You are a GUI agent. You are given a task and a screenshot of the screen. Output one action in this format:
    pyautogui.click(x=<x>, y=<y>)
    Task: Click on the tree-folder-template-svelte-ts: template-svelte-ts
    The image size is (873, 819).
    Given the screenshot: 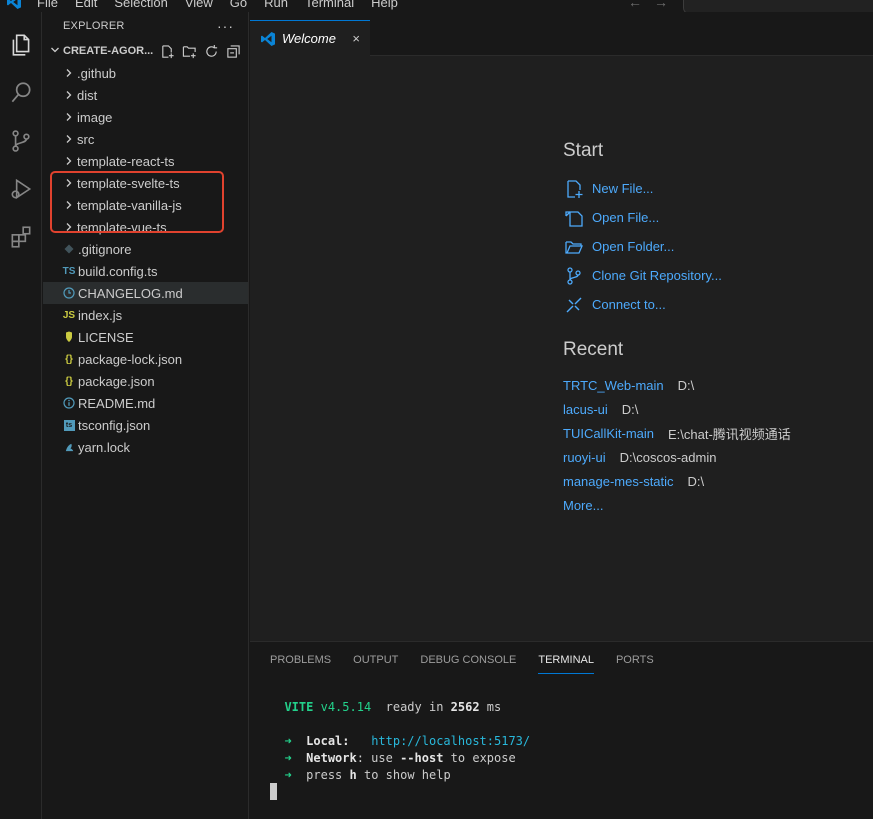 What is the action you would take?
    pyautogui.click(x=145, y=183)
    